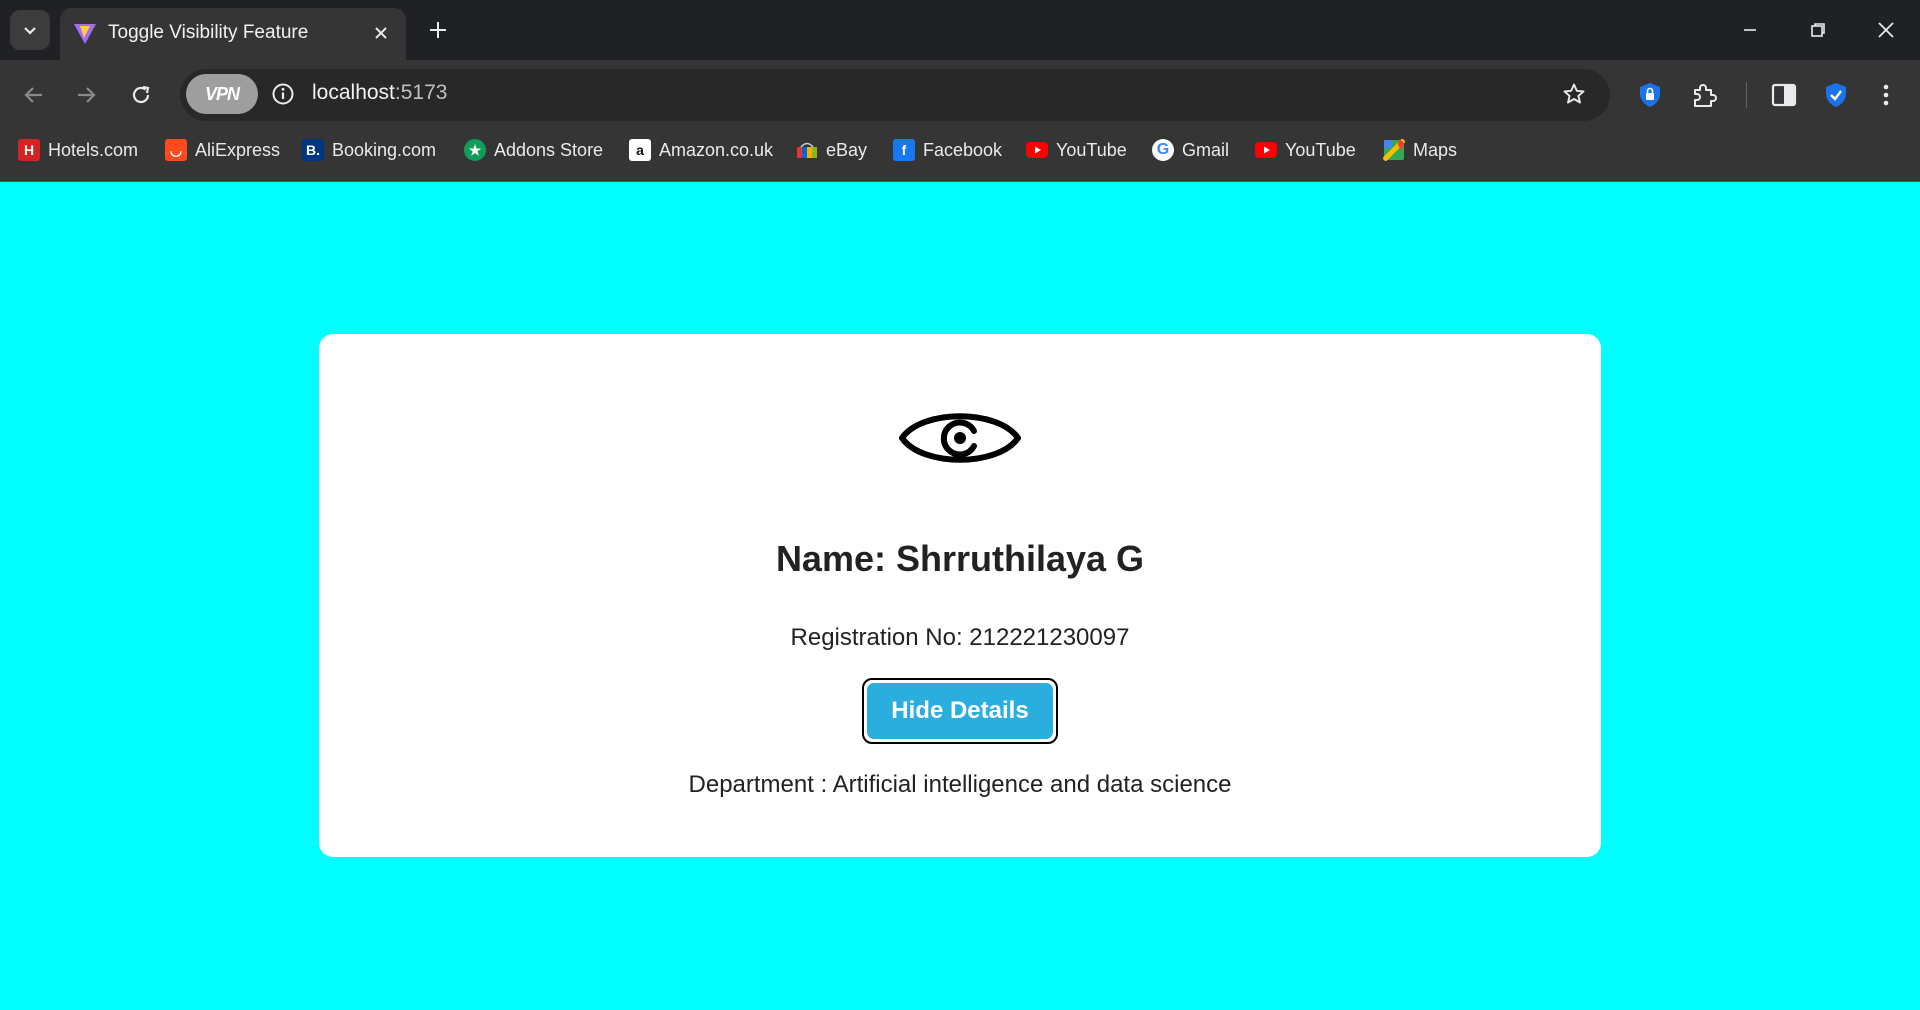  I want to click on star-icon, so click(1574, 93).